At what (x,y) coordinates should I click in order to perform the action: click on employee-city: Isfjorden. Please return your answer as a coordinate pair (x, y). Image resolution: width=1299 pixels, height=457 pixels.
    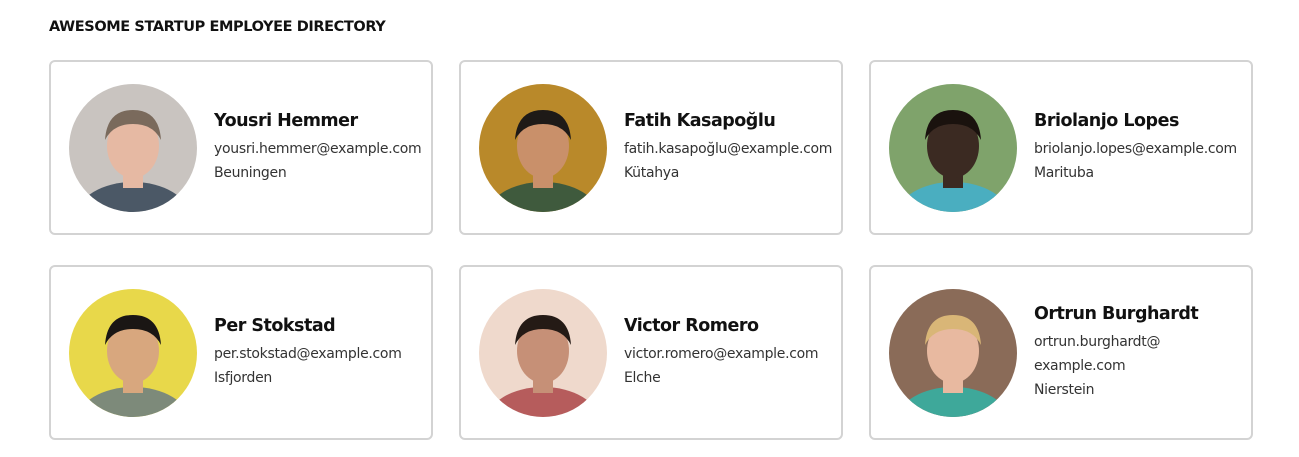
    Looking at the image, I should click on (243, 377).